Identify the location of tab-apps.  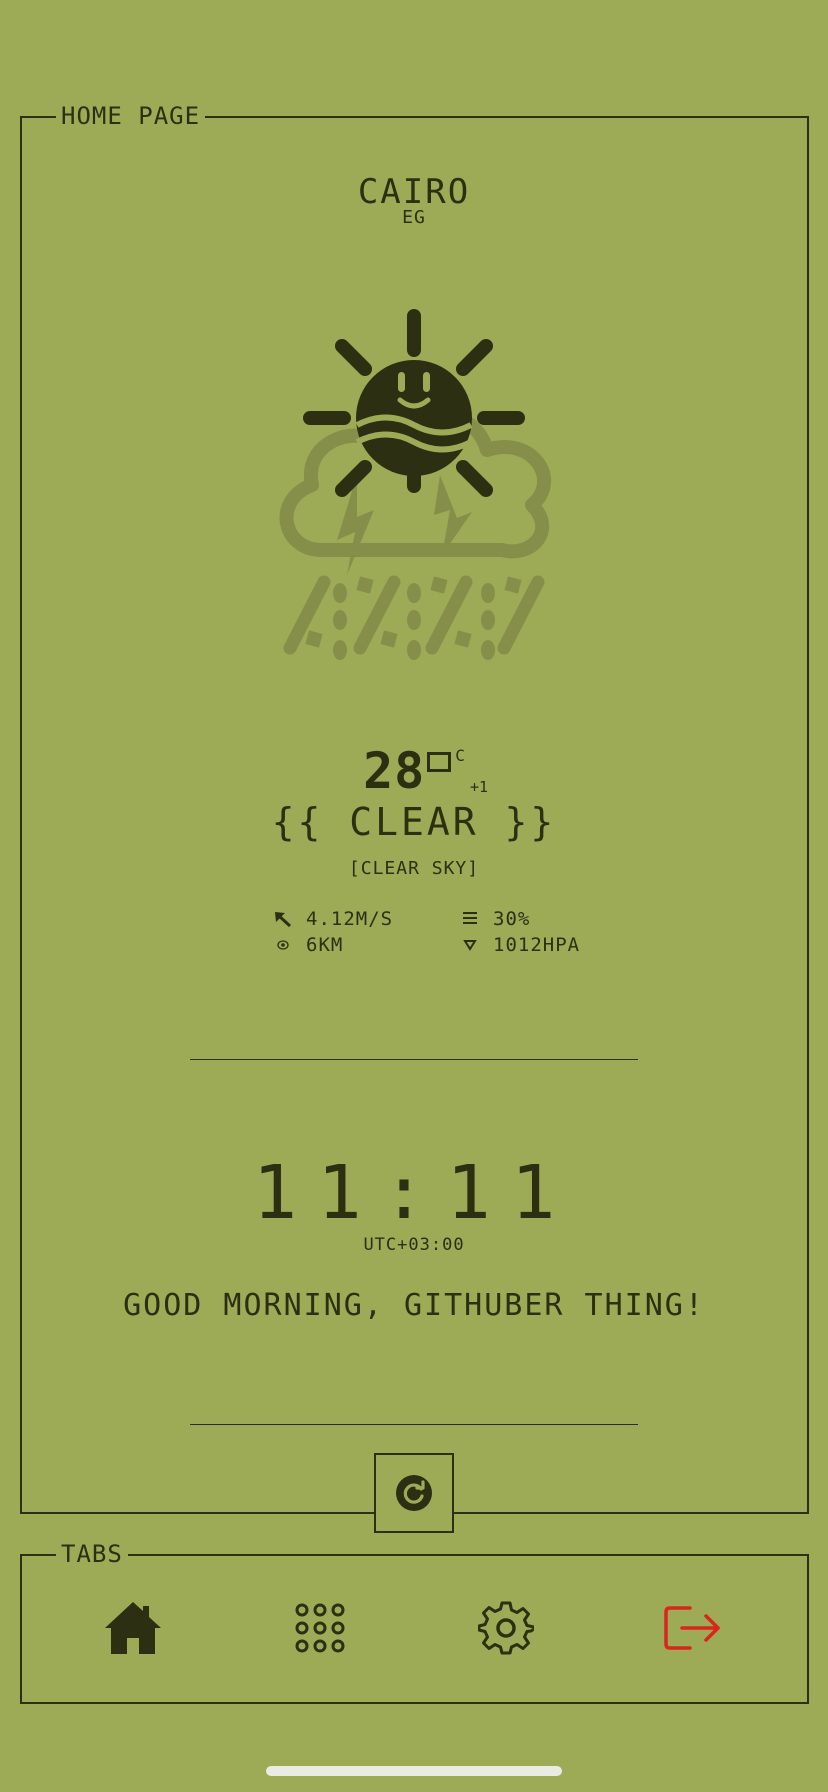
(320, 1628).